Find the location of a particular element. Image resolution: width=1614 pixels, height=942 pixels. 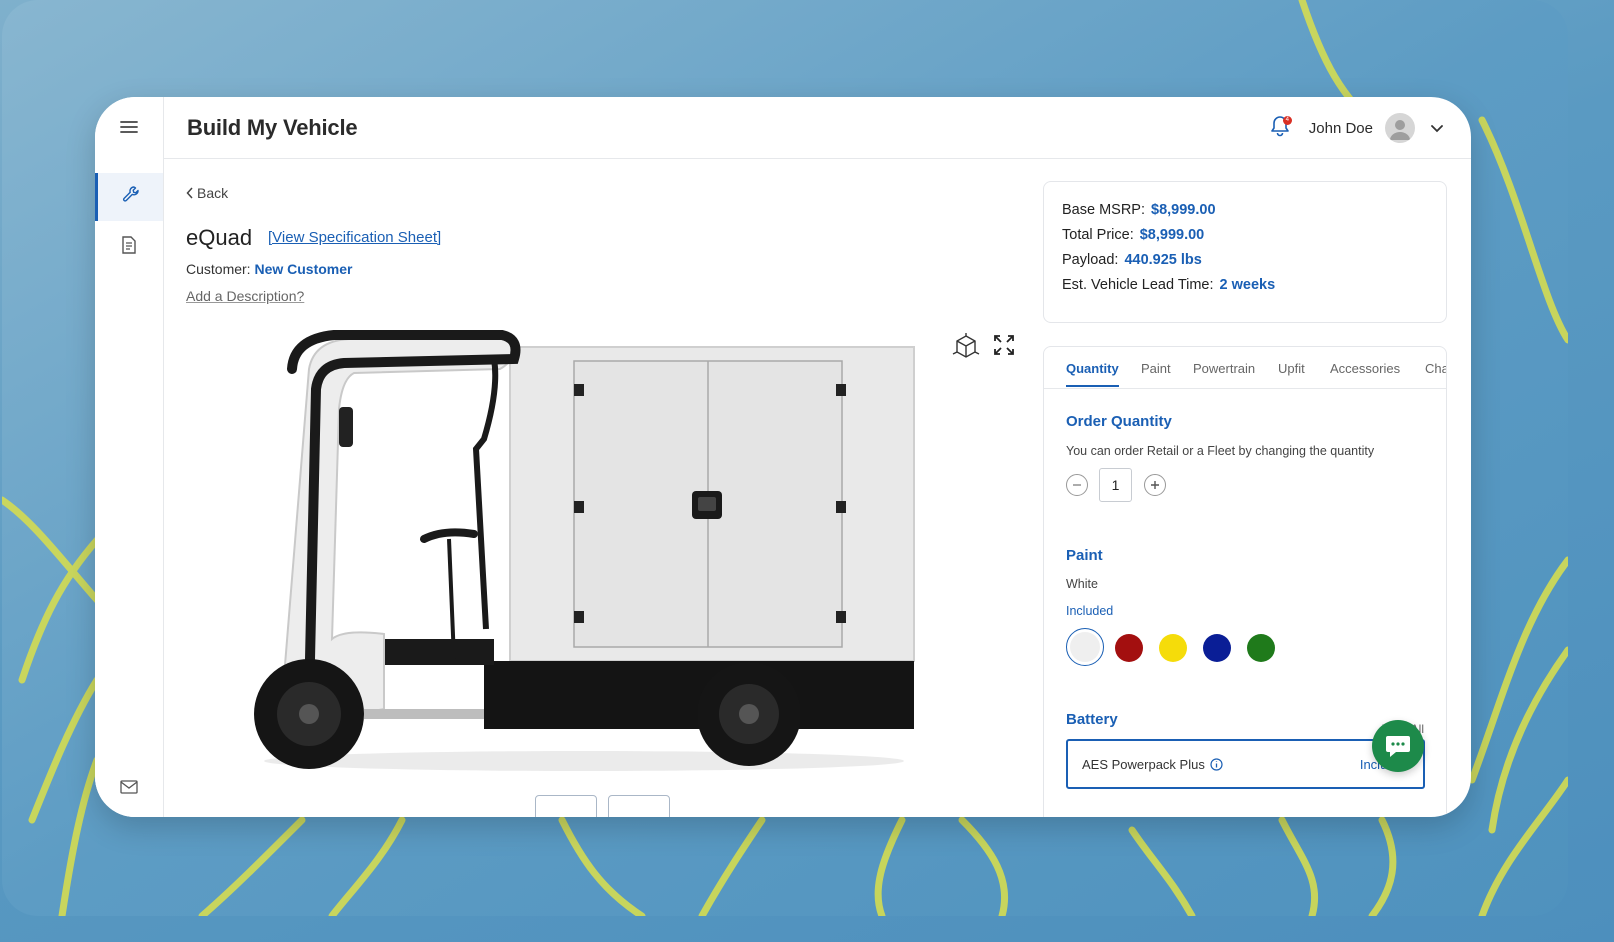

customer-line: Customer: New Customer is located at coordinates (269, 269).